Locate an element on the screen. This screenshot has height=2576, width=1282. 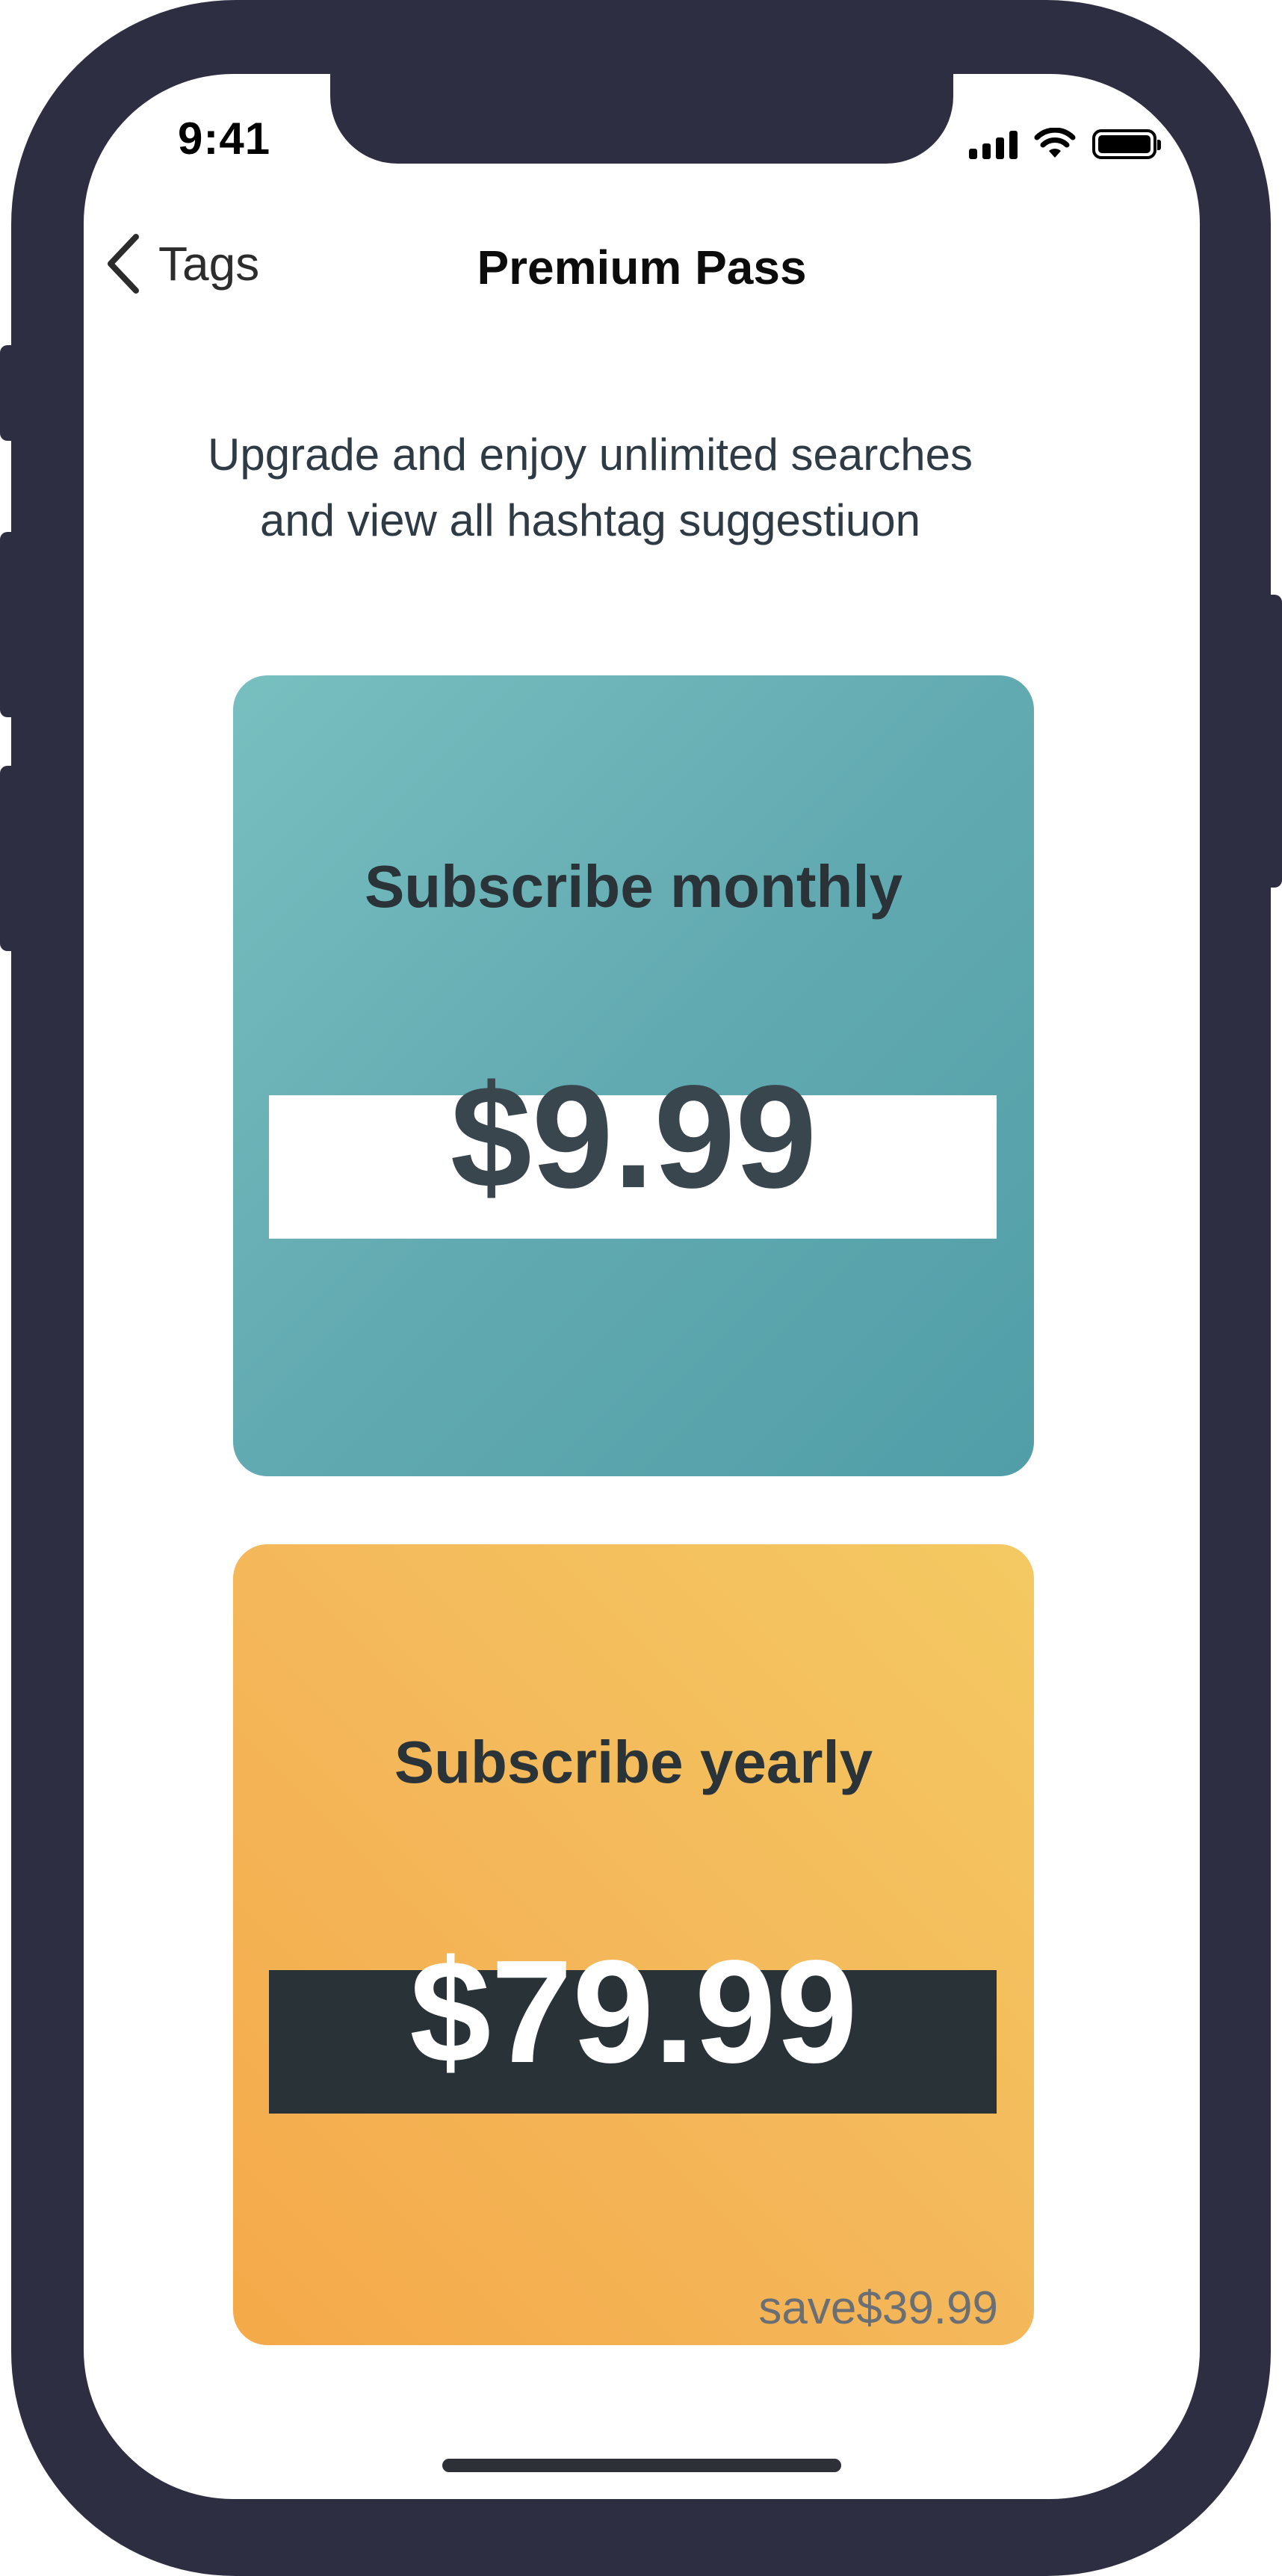
volume-down-button is located at coordinates (11, 858).